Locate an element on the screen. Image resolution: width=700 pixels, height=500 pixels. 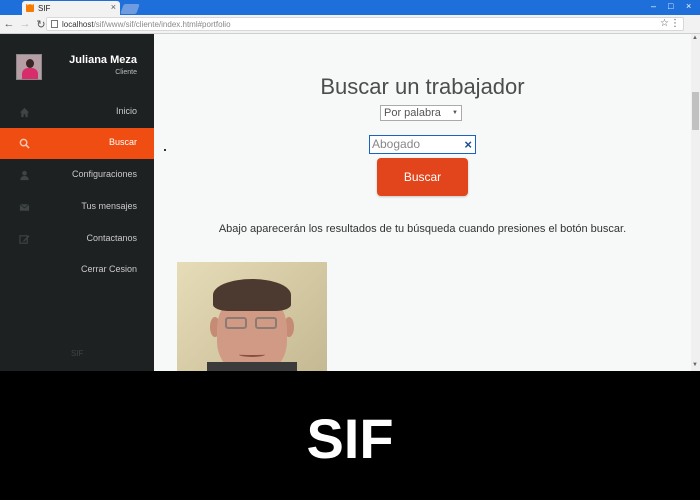
maximize-icon: □ is located at coordinates (670, 6).